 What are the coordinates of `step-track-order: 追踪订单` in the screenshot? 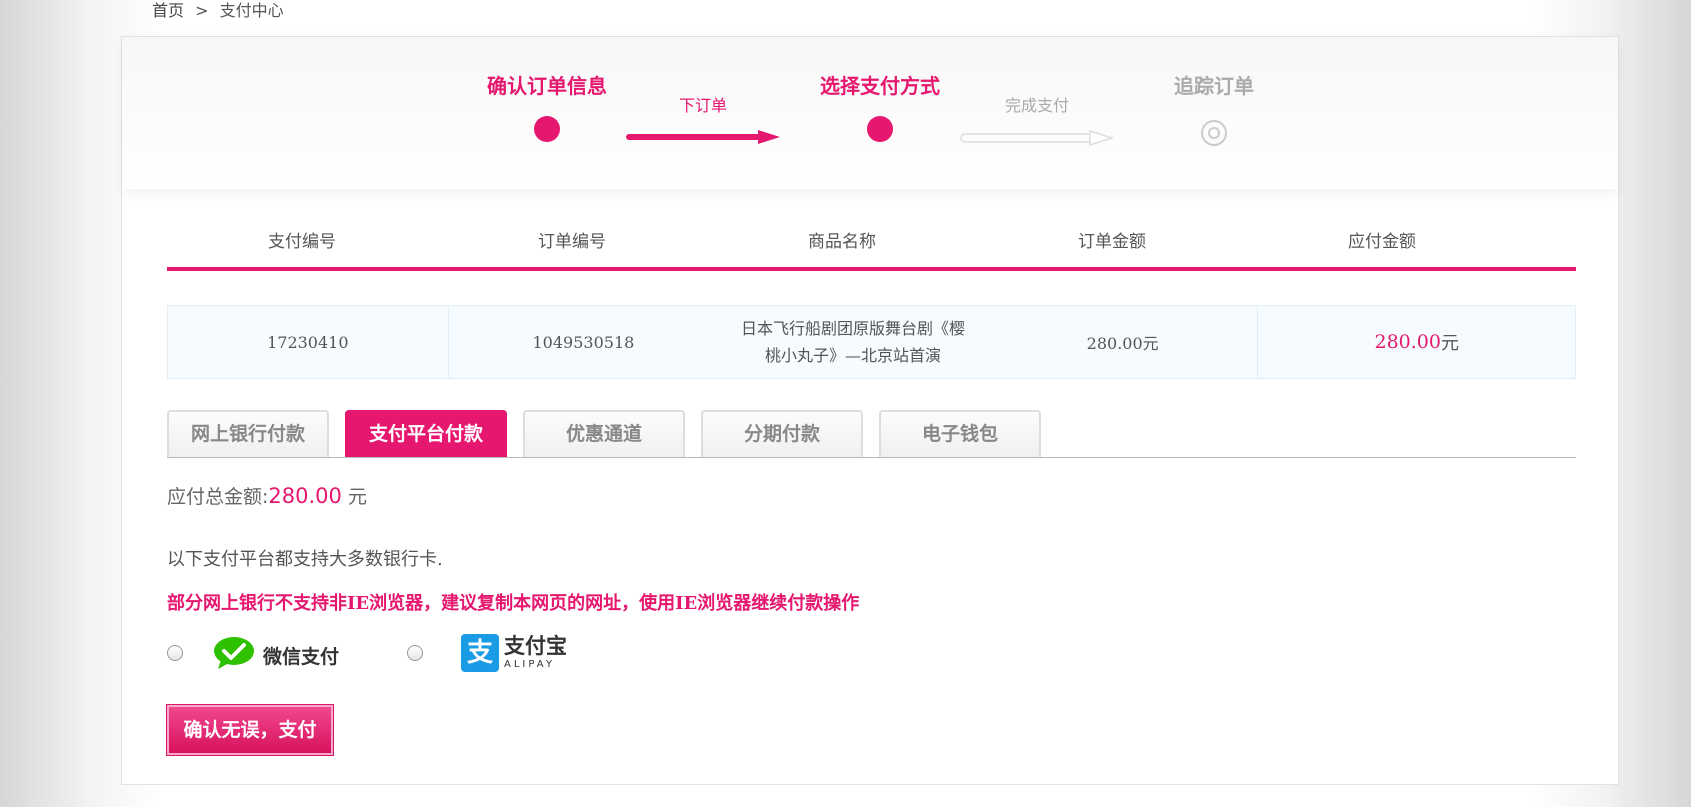 It's located at (1214, 109).